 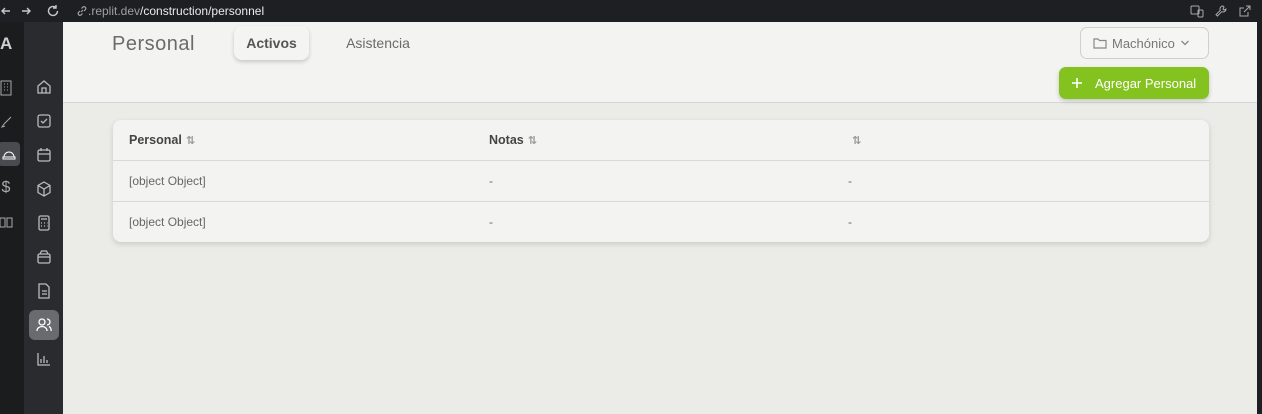 What do you see at coordinates (1259, 218) in the screenshot?
I see `window-edge` at bounding box center [1259, 218].